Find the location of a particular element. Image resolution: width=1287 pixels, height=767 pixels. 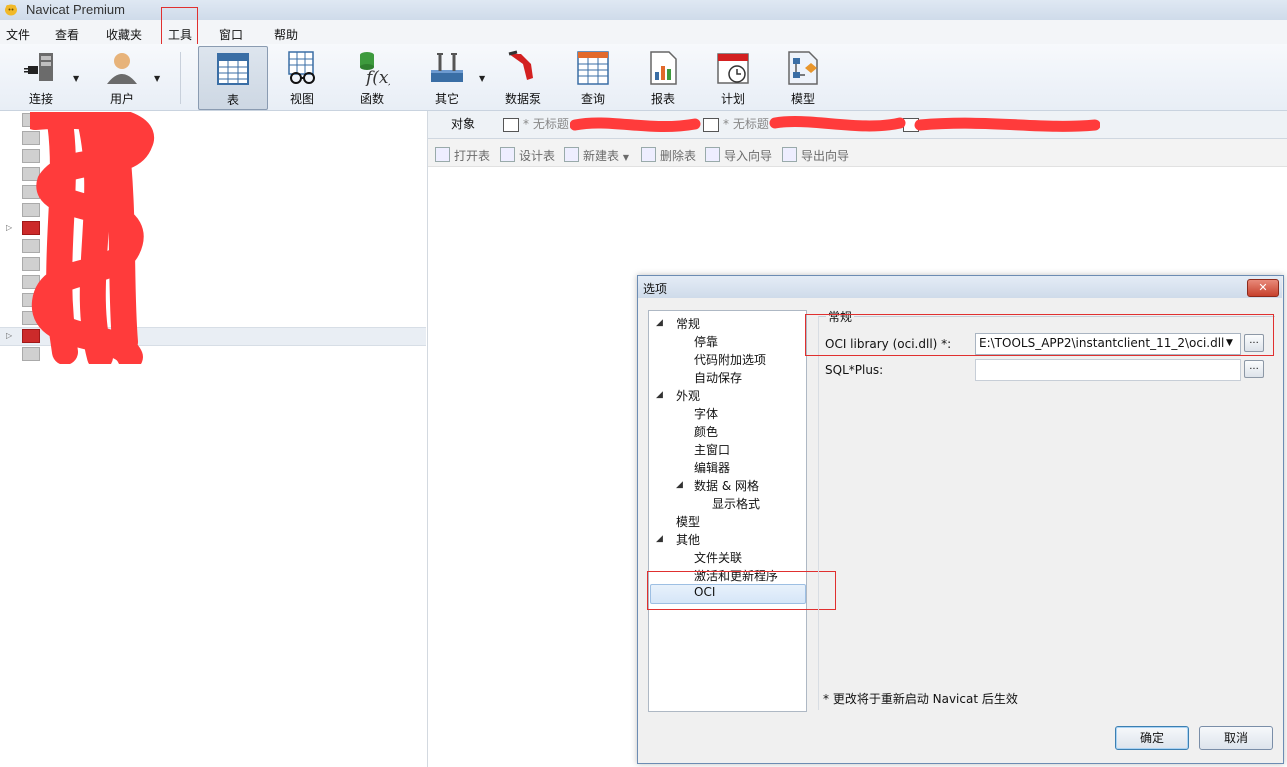

dialog-title: 选项 is located at coordinates (655, 289).